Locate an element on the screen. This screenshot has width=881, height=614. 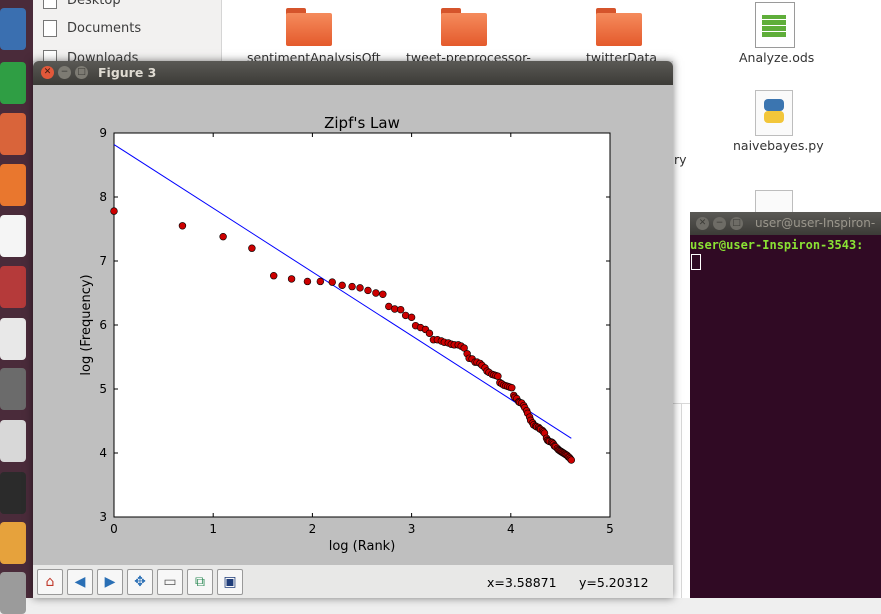
content-divider is located at coordinates (681, 501).